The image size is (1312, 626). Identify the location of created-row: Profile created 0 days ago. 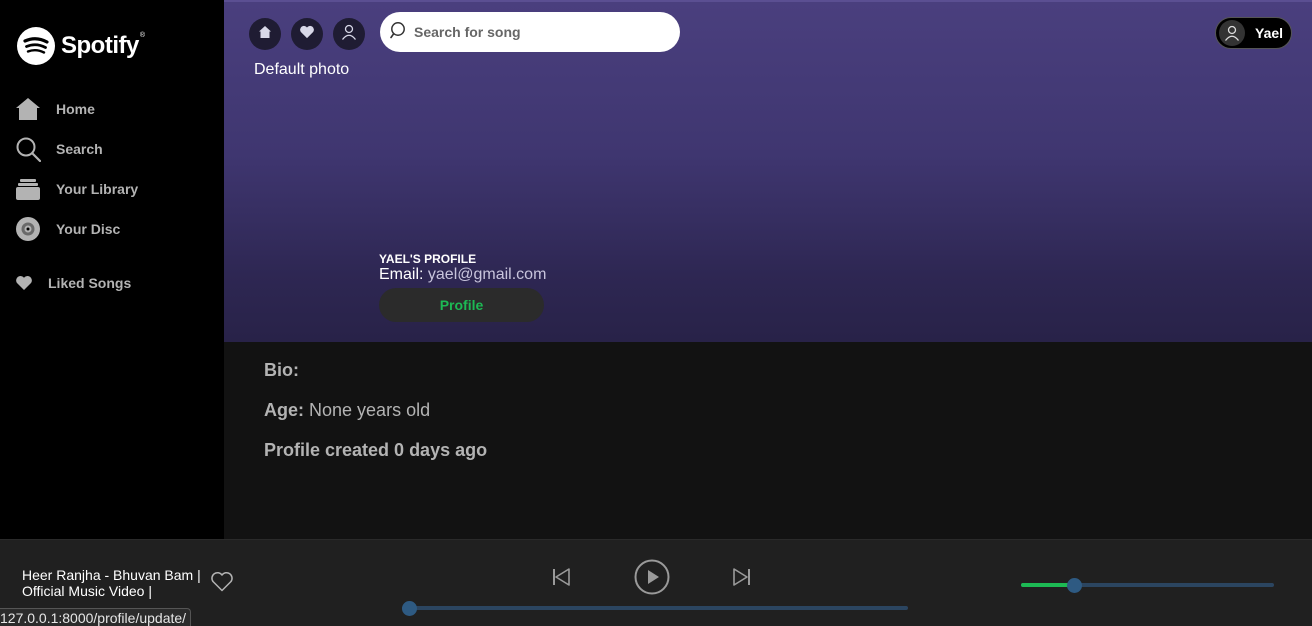
(375, 450).